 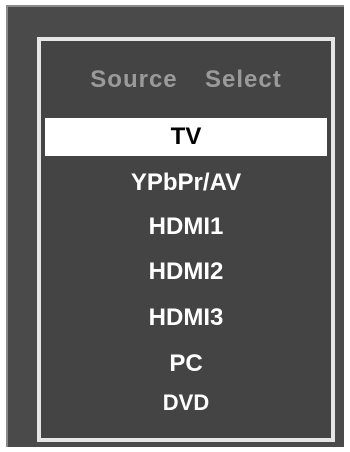 What do you see at coordinates (186, 183) in the screenshot?
I see `source-item-ypbpr-av: YPbPr/AV` at bounding box center [186, 183].